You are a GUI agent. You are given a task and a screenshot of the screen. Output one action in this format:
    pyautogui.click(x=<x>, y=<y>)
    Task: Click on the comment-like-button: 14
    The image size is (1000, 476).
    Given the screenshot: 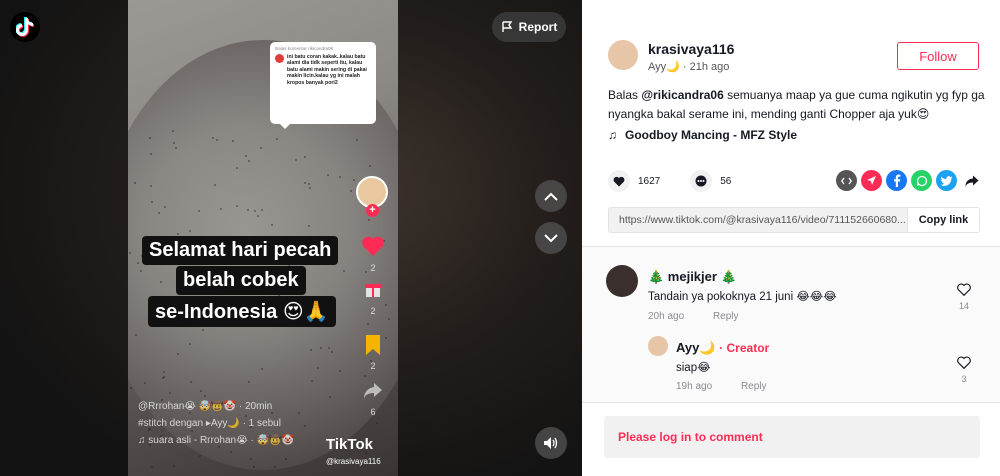 What is the action you would take?
    pyautogui.click(x=964, y=297)
    